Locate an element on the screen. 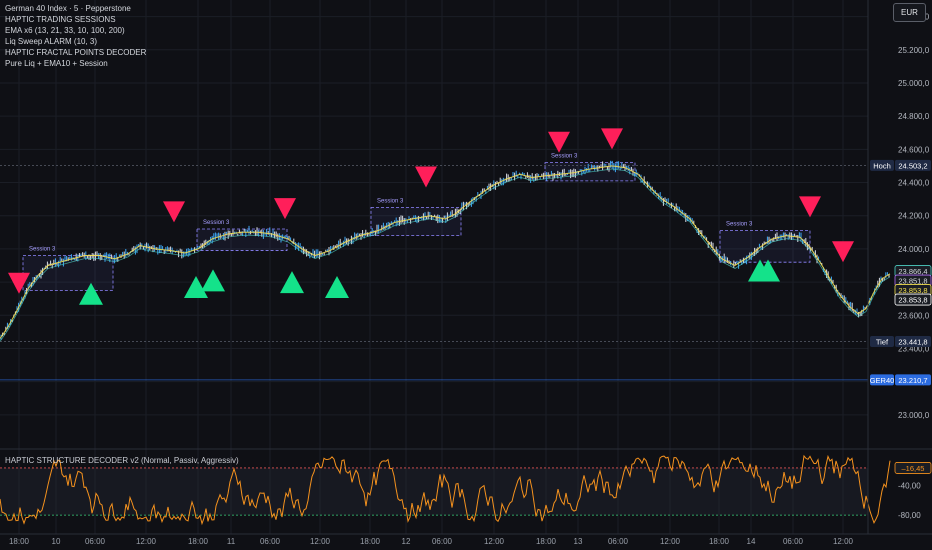 The image size is (932, 550). price-tag-label: Hoch is located at coordinates (882, 165).